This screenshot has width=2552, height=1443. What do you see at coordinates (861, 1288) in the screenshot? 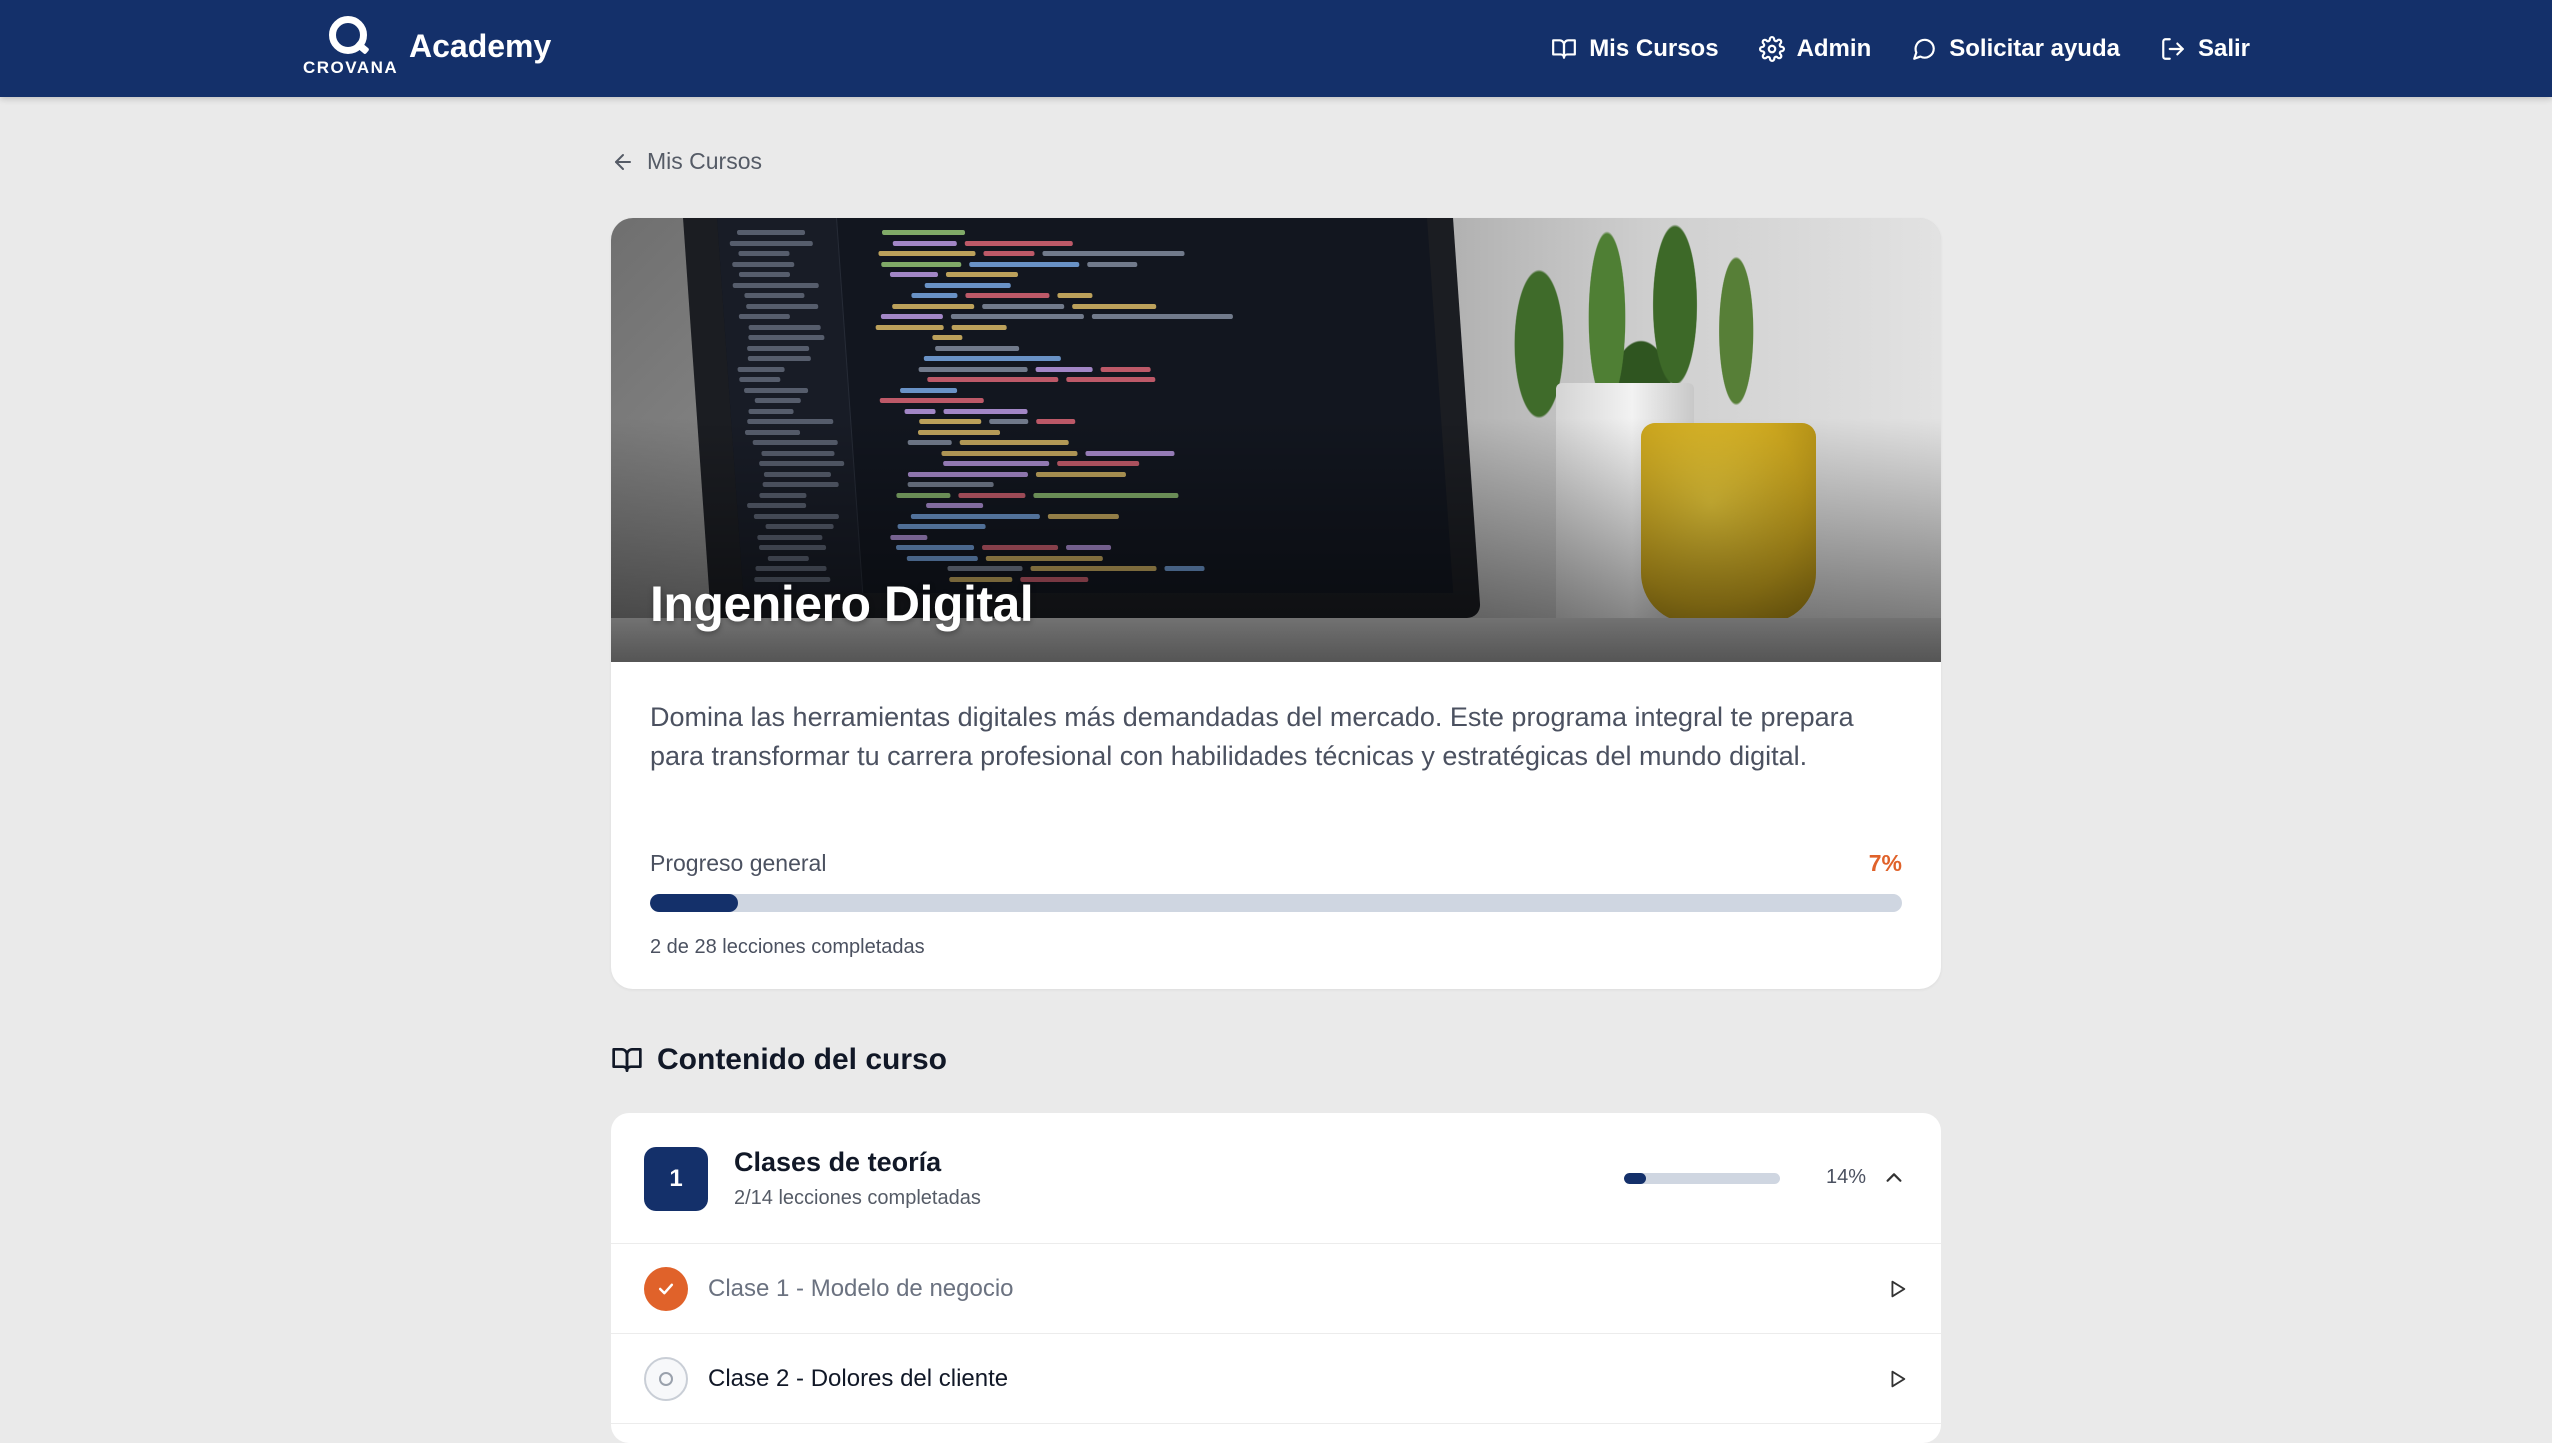
I see `lesson-title: Clase 1 - Modelo de negocio` at bounding box center [861, 1288].